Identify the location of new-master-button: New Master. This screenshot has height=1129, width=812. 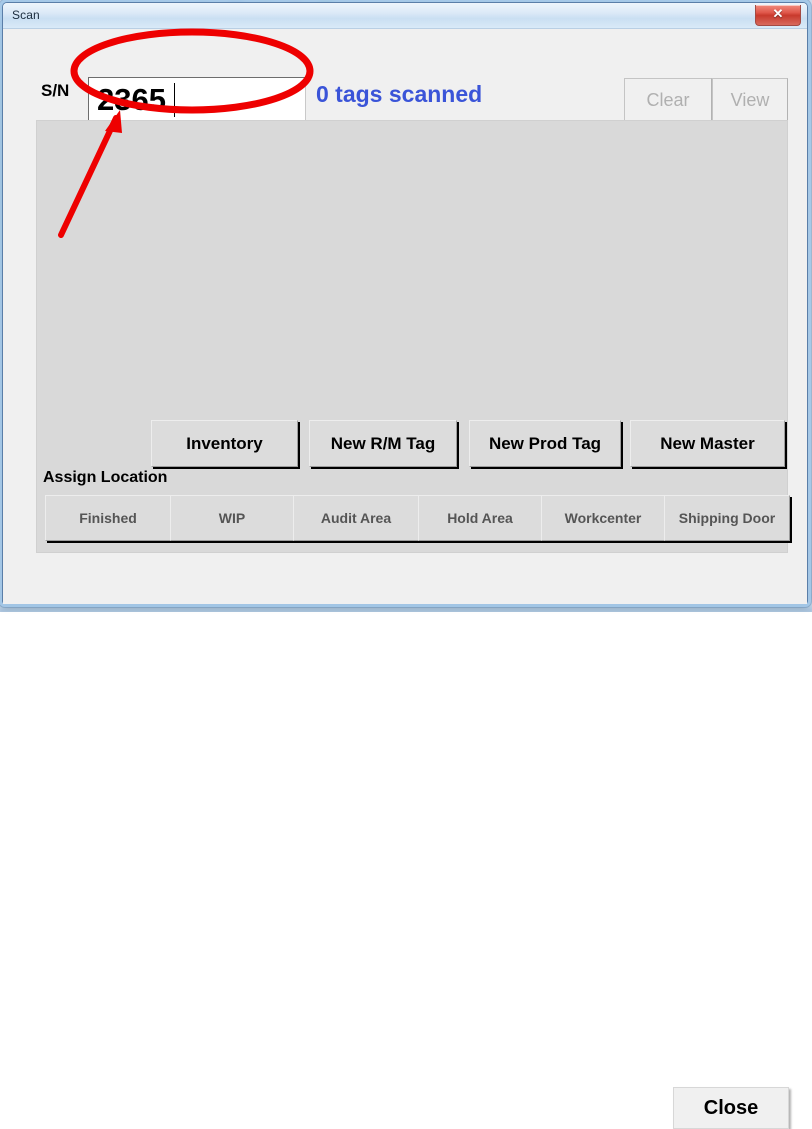
(707, 443).